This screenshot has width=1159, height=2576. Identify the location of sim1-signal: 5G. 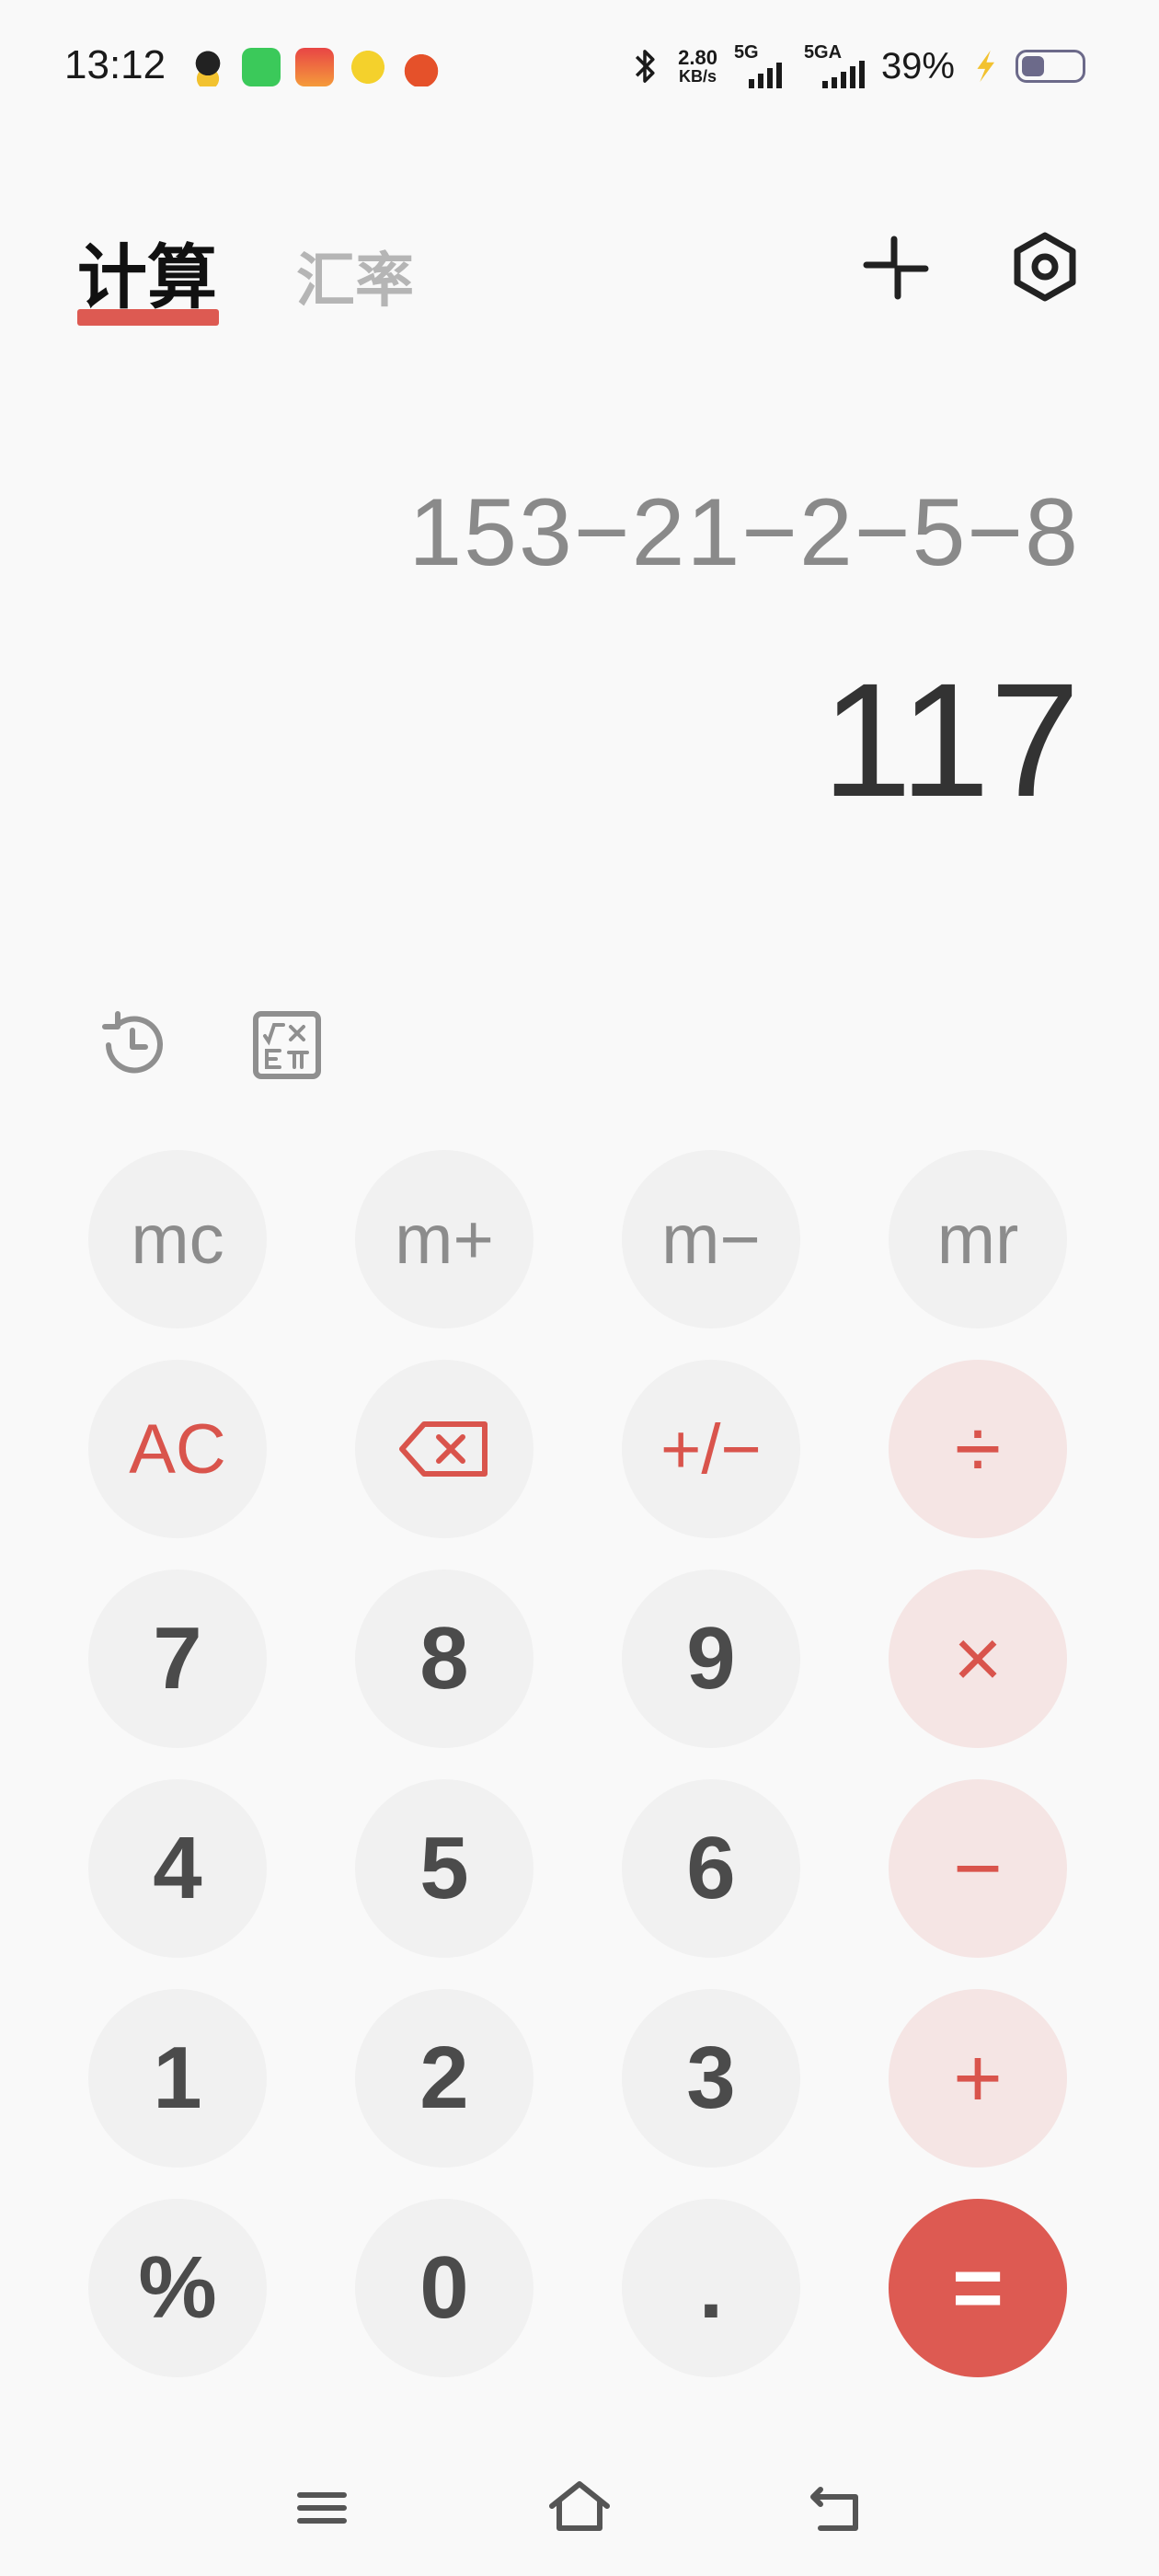
(760, 66).